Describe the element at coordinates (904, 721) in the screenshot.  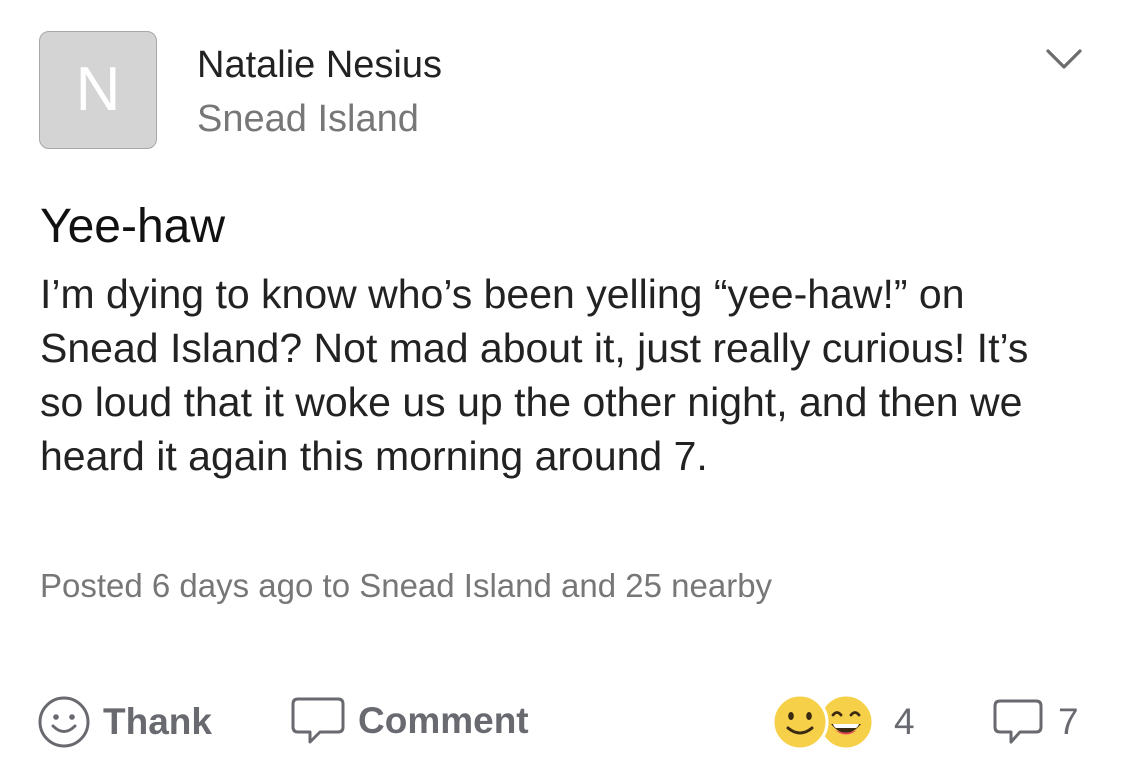
I see `reaction-count: 4` at that location.